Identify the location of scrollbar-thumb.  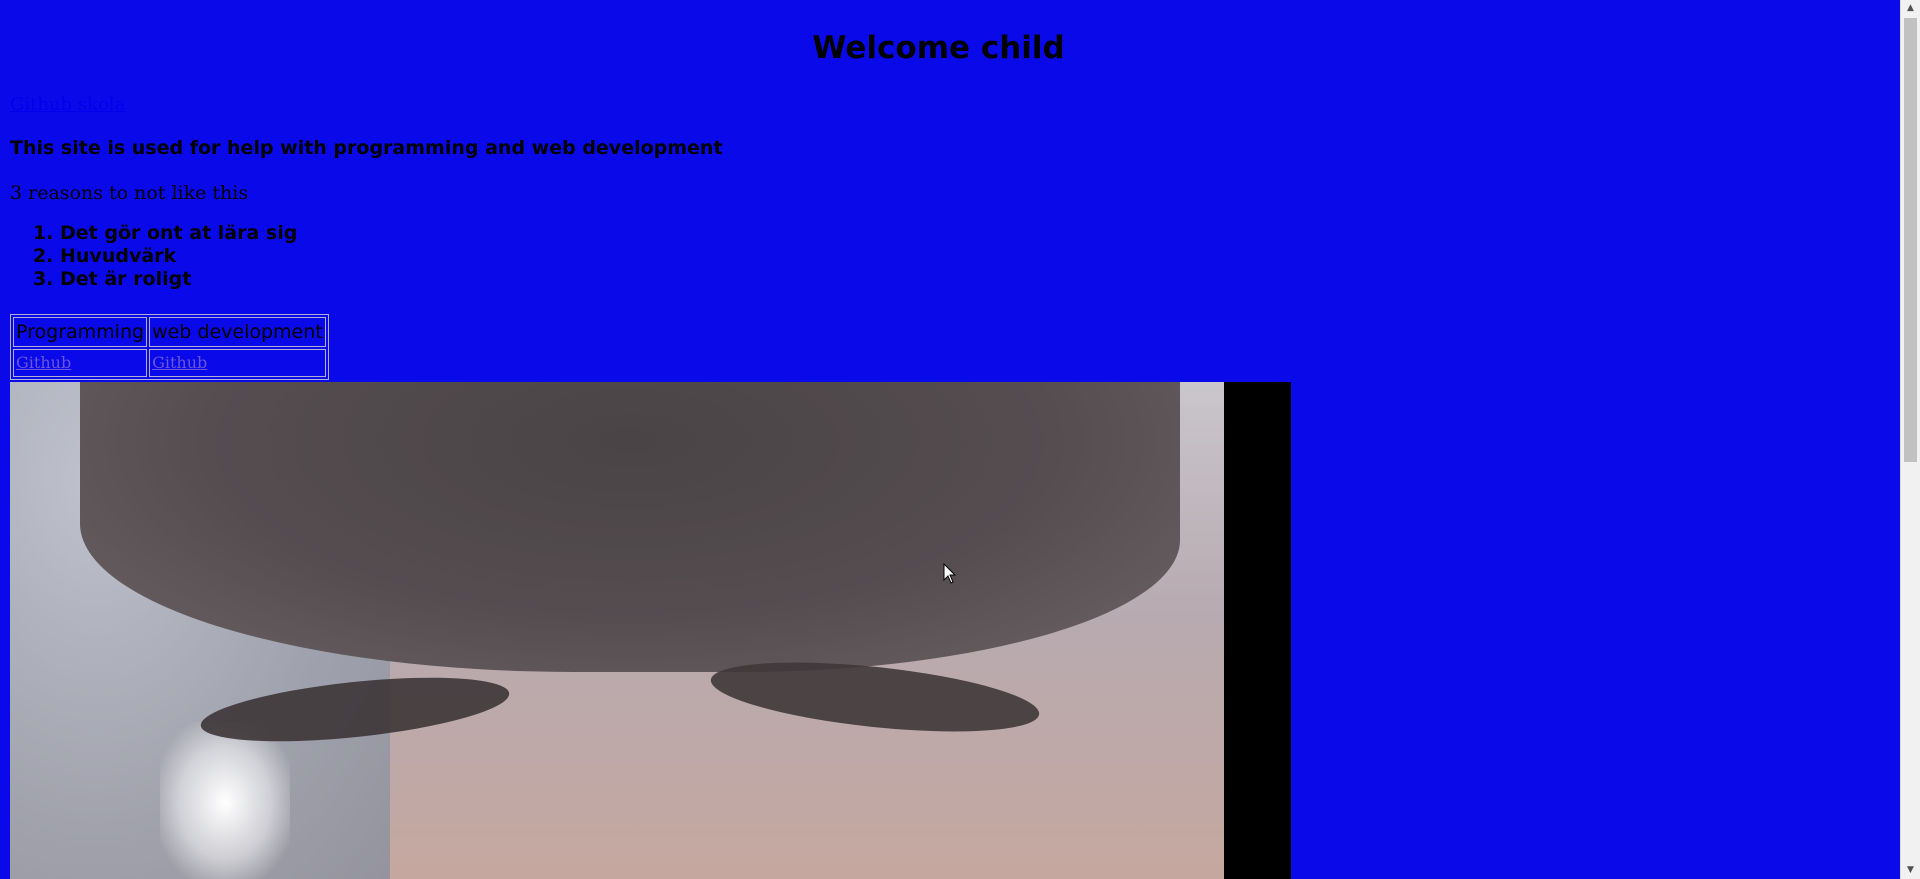
(1910, 240).